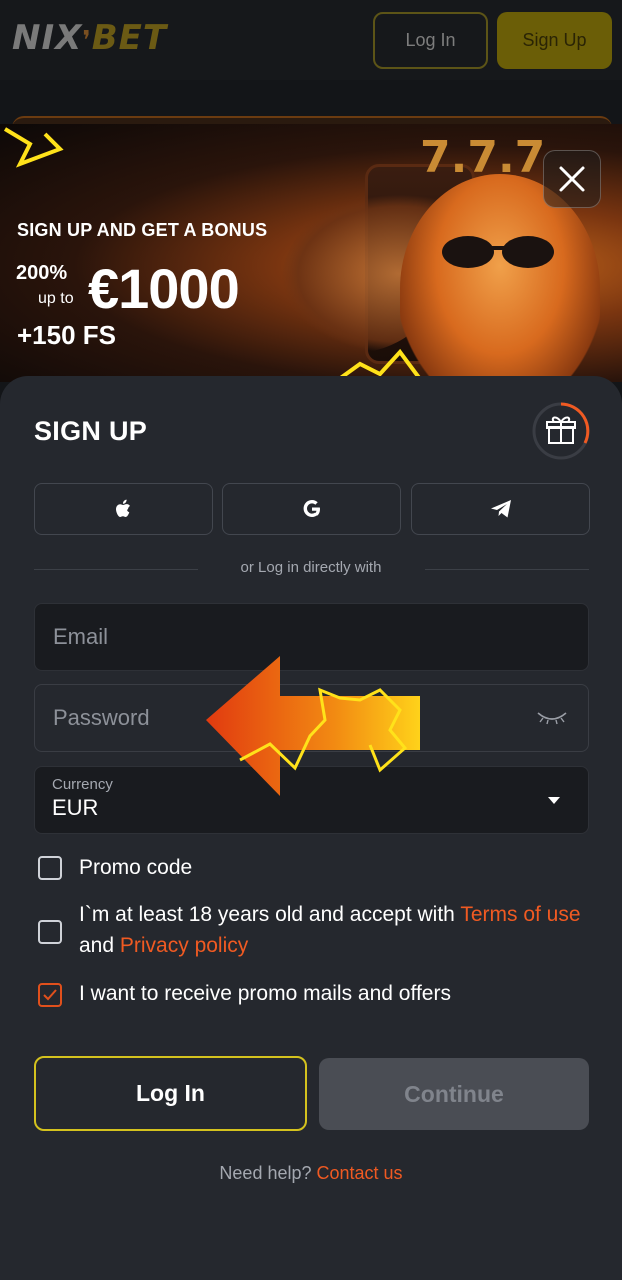 The image size is (622, 1280). Describe the element at coordinates (135, 867) in the screenshot. I see `promo-code-label: Promo code` at that location.